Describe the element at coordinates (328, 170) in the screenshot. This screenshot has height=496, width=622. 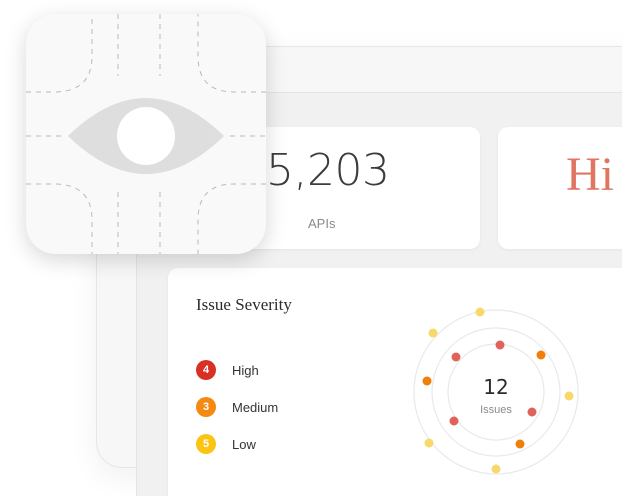
I see `apis-count: 5,203` at that location.